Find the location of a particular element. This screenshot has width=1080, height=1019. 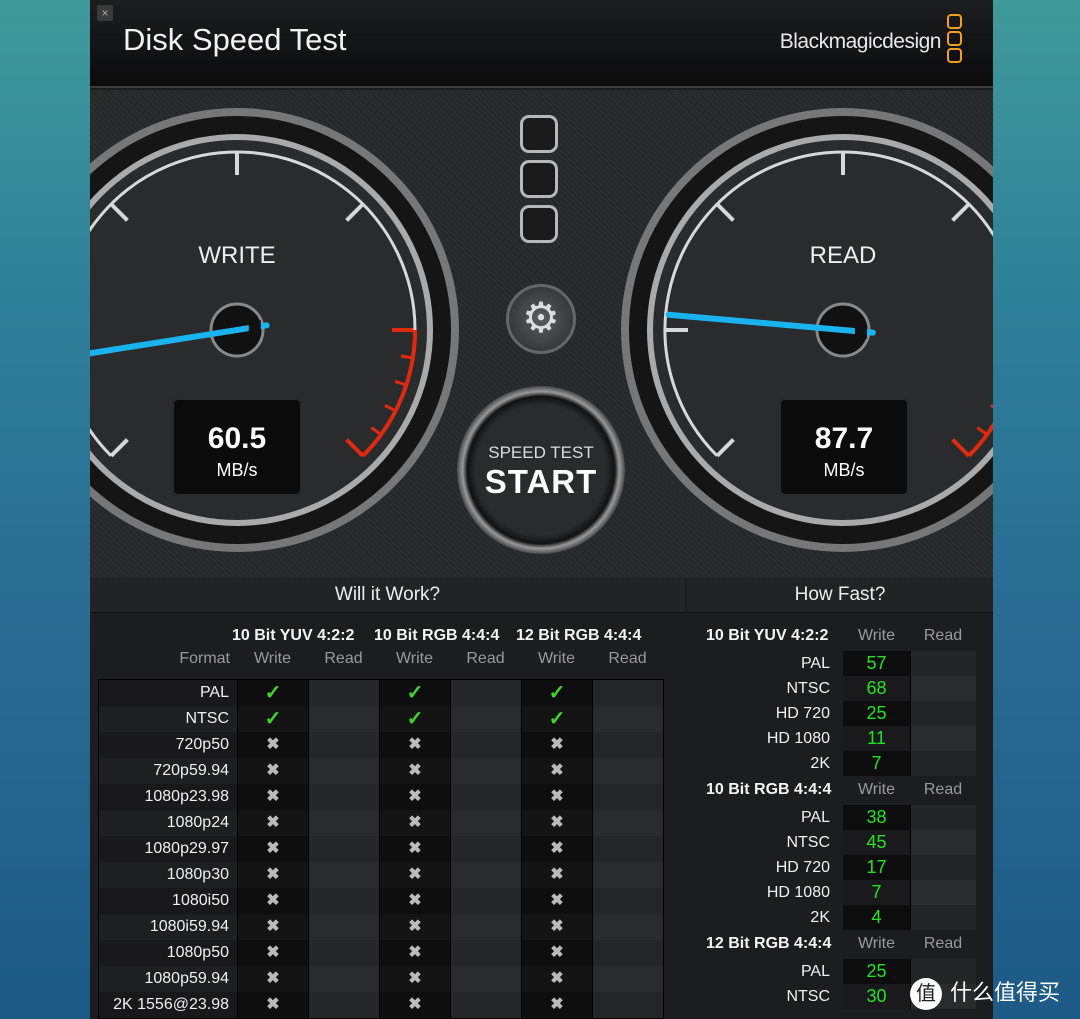

format-header: Format is located at coordinates (204, 658).